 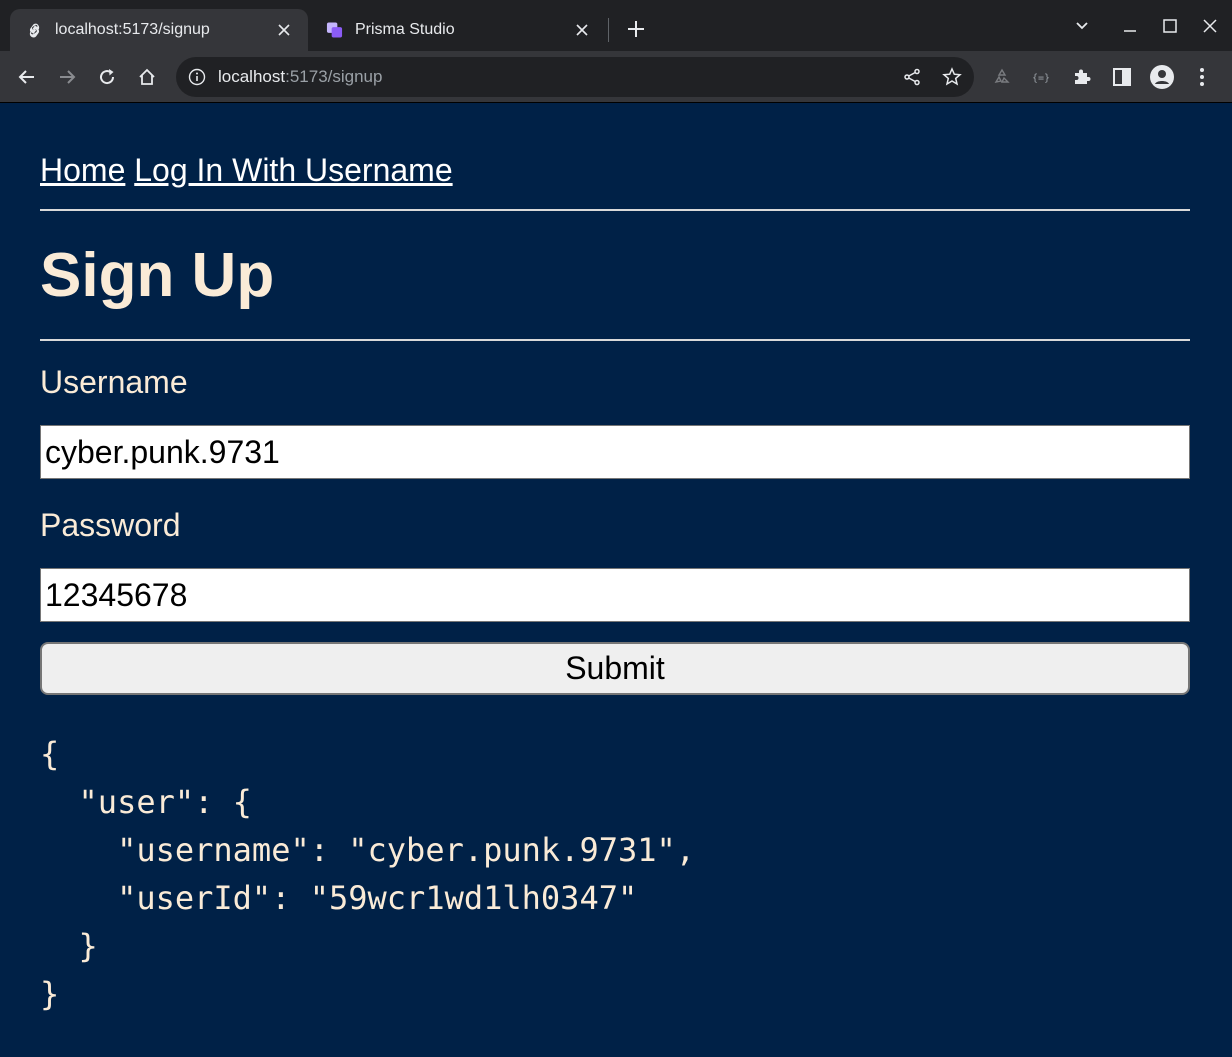 What do you see at coordinates (575, 77) in the screenshot?
I see `address-bar: localhost:5173/signup` at bounding box center [575, 77].